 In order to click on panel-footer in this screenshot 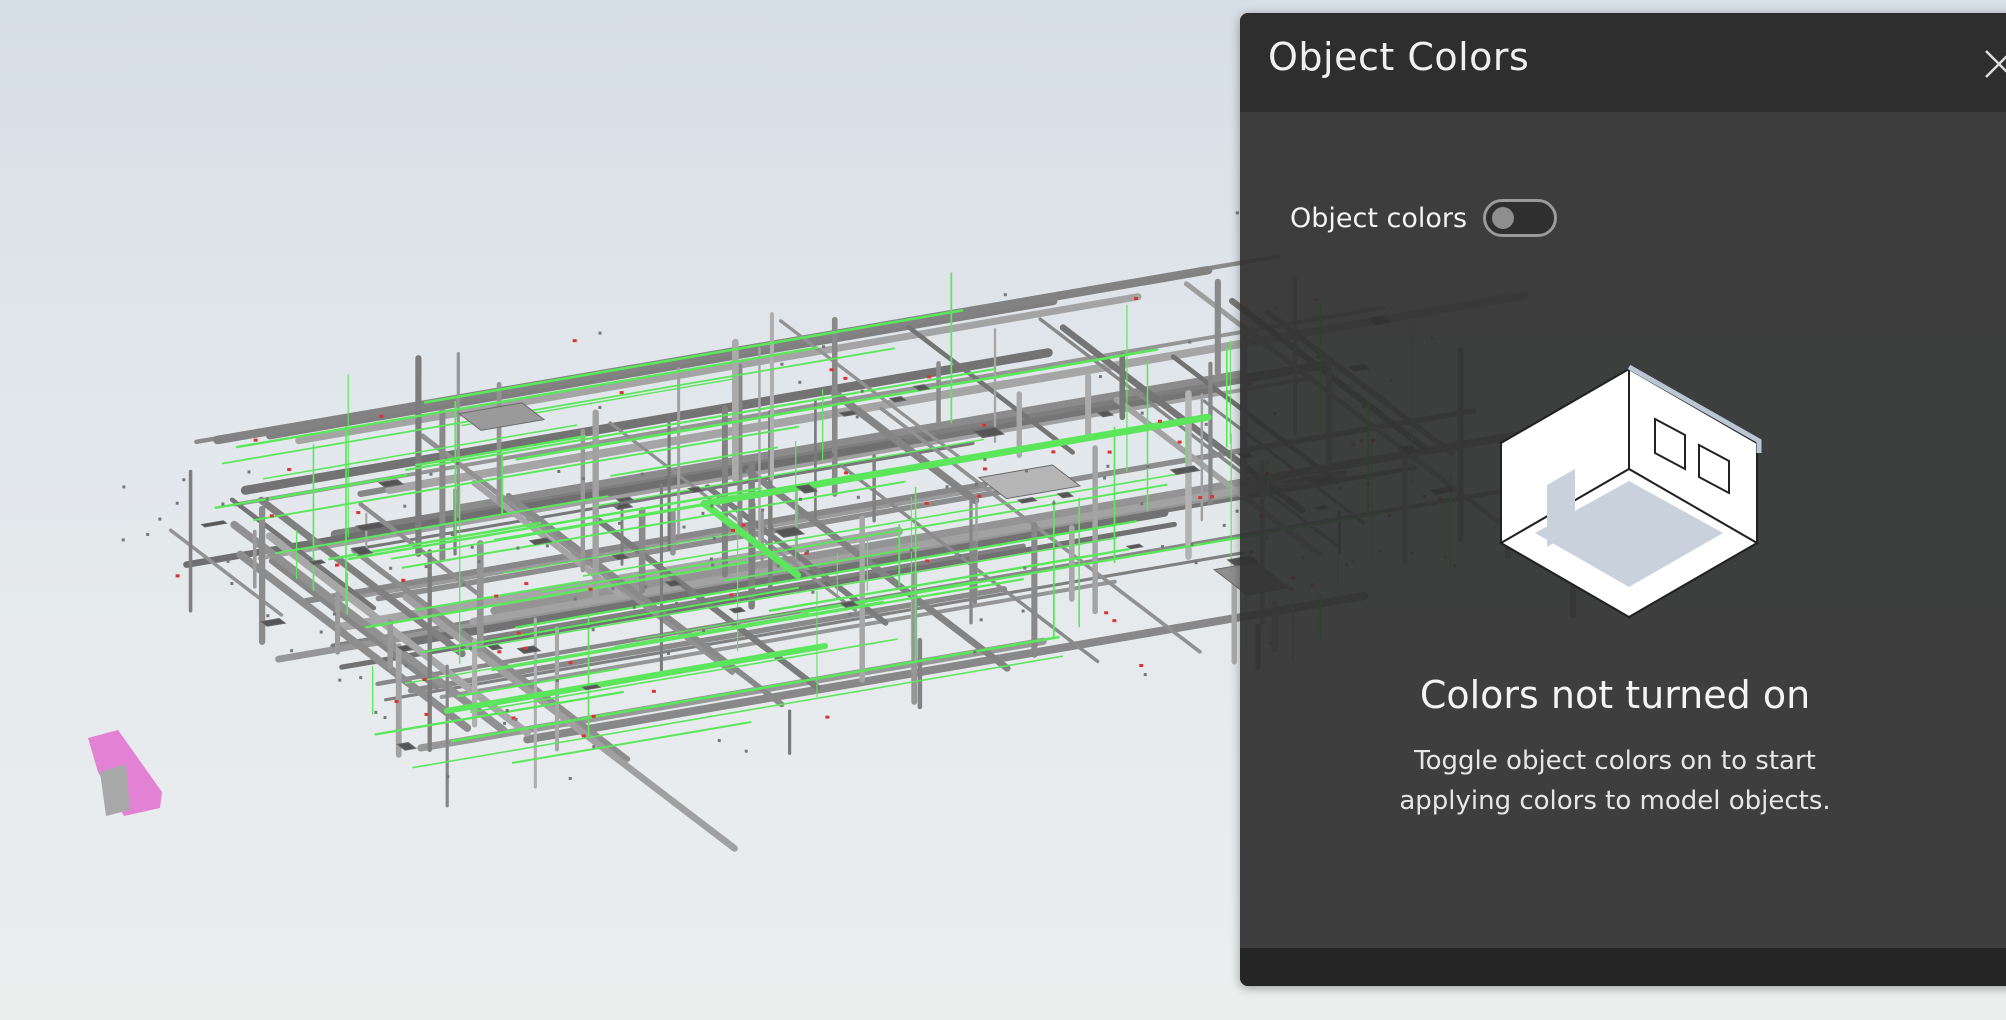, I will do `click(1623, 967)`.